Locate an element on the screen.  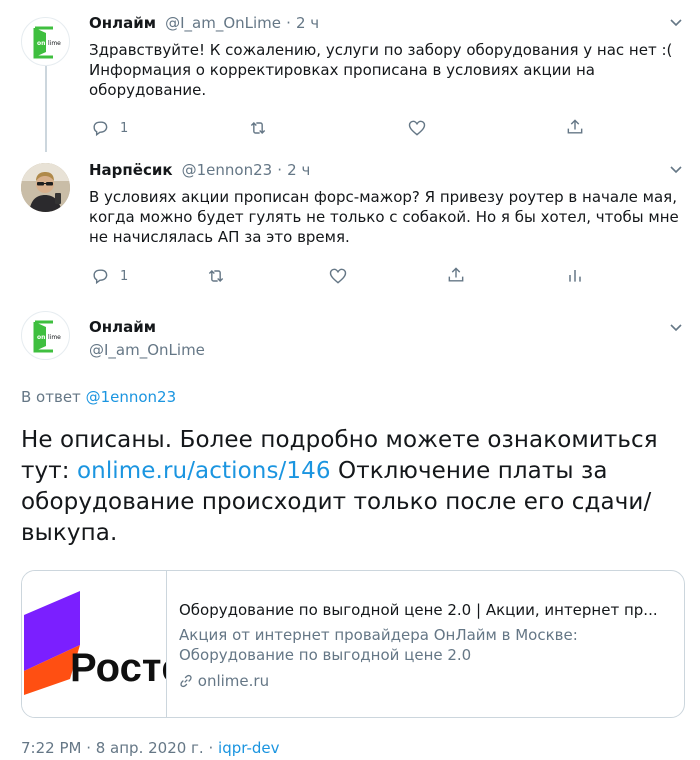
thread-connector is located at coordinates (46, 109).